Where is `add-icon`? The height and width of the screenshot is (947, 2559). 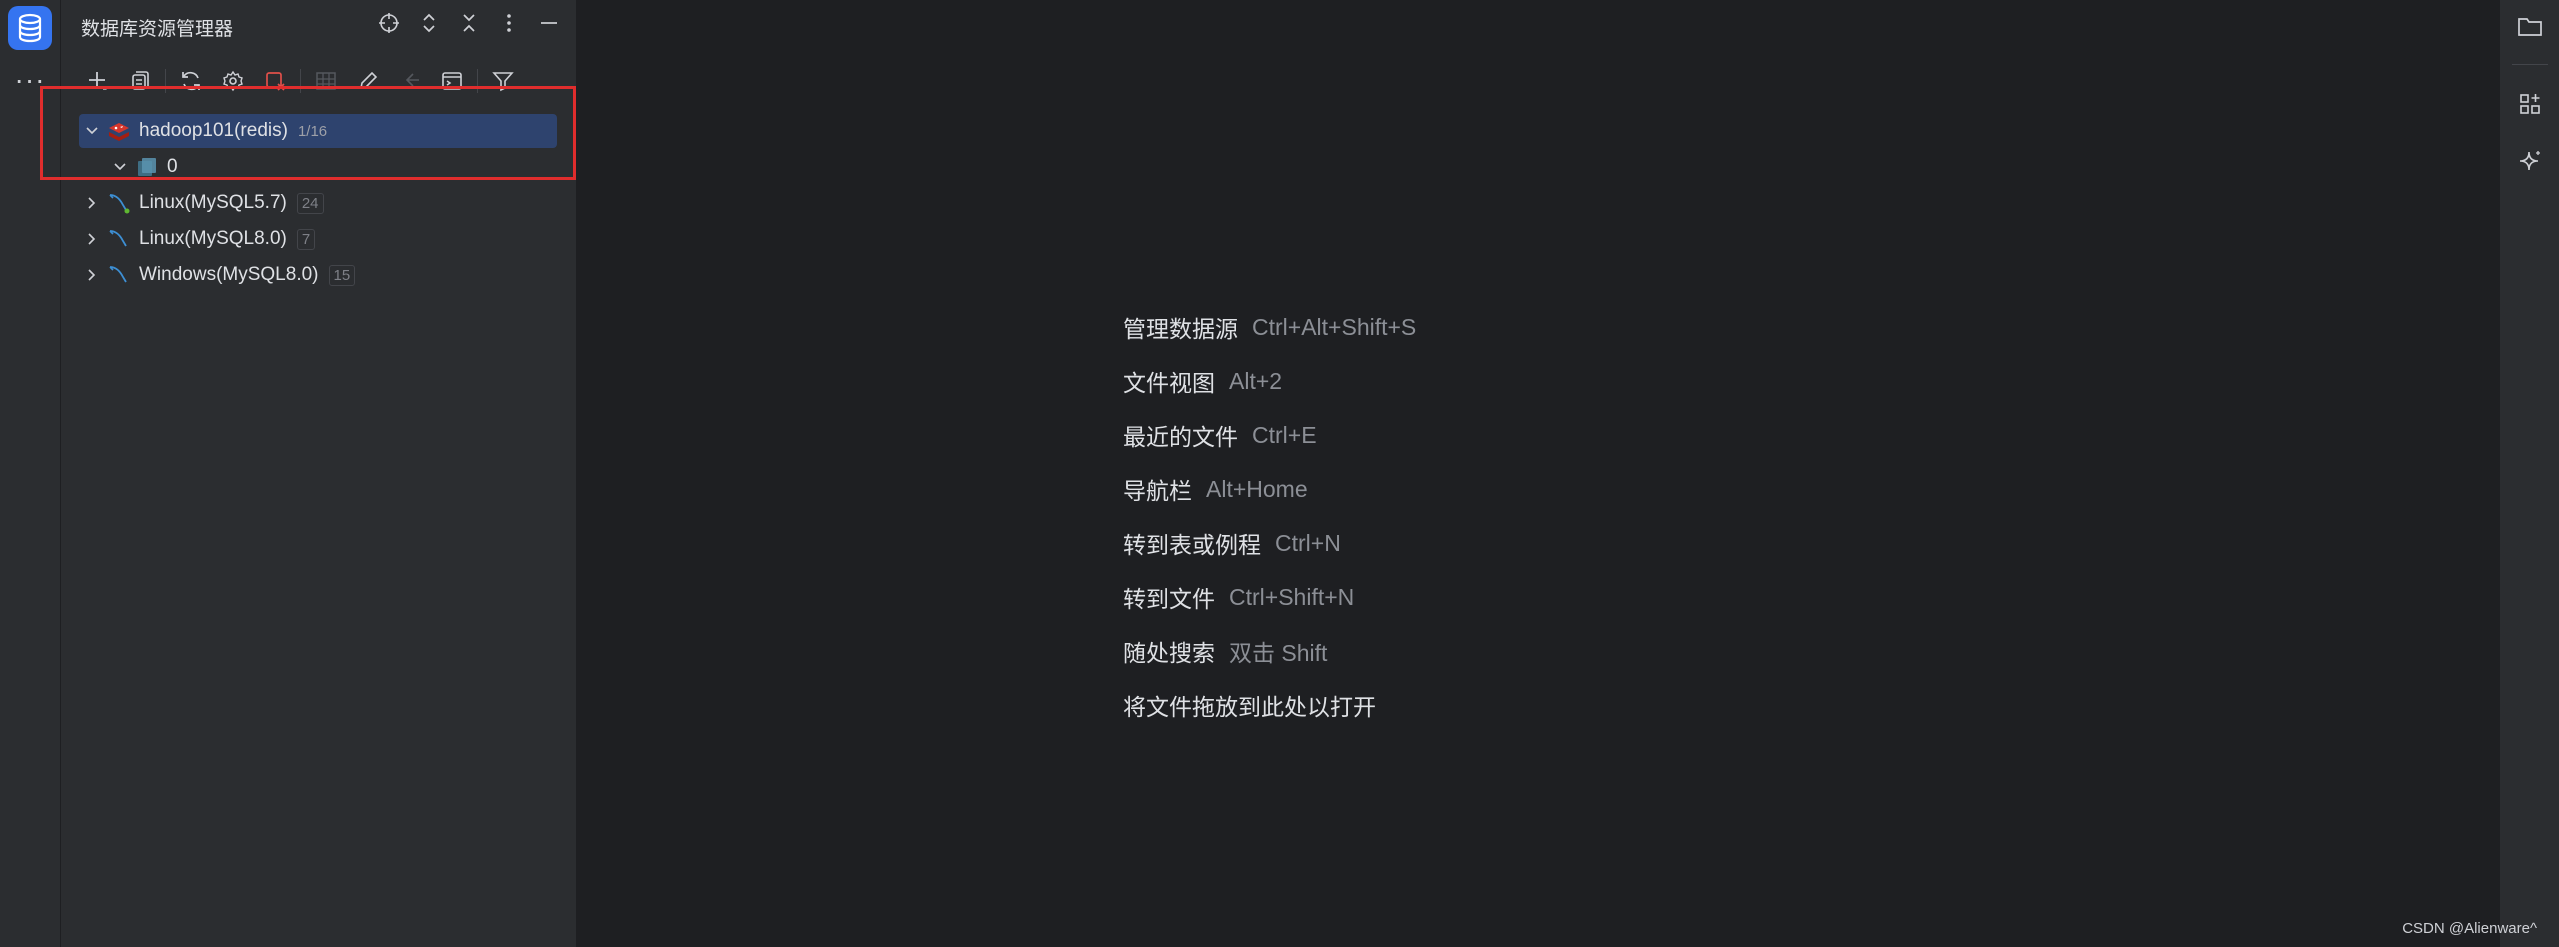
add-icon is located at coordinates (98, 81).